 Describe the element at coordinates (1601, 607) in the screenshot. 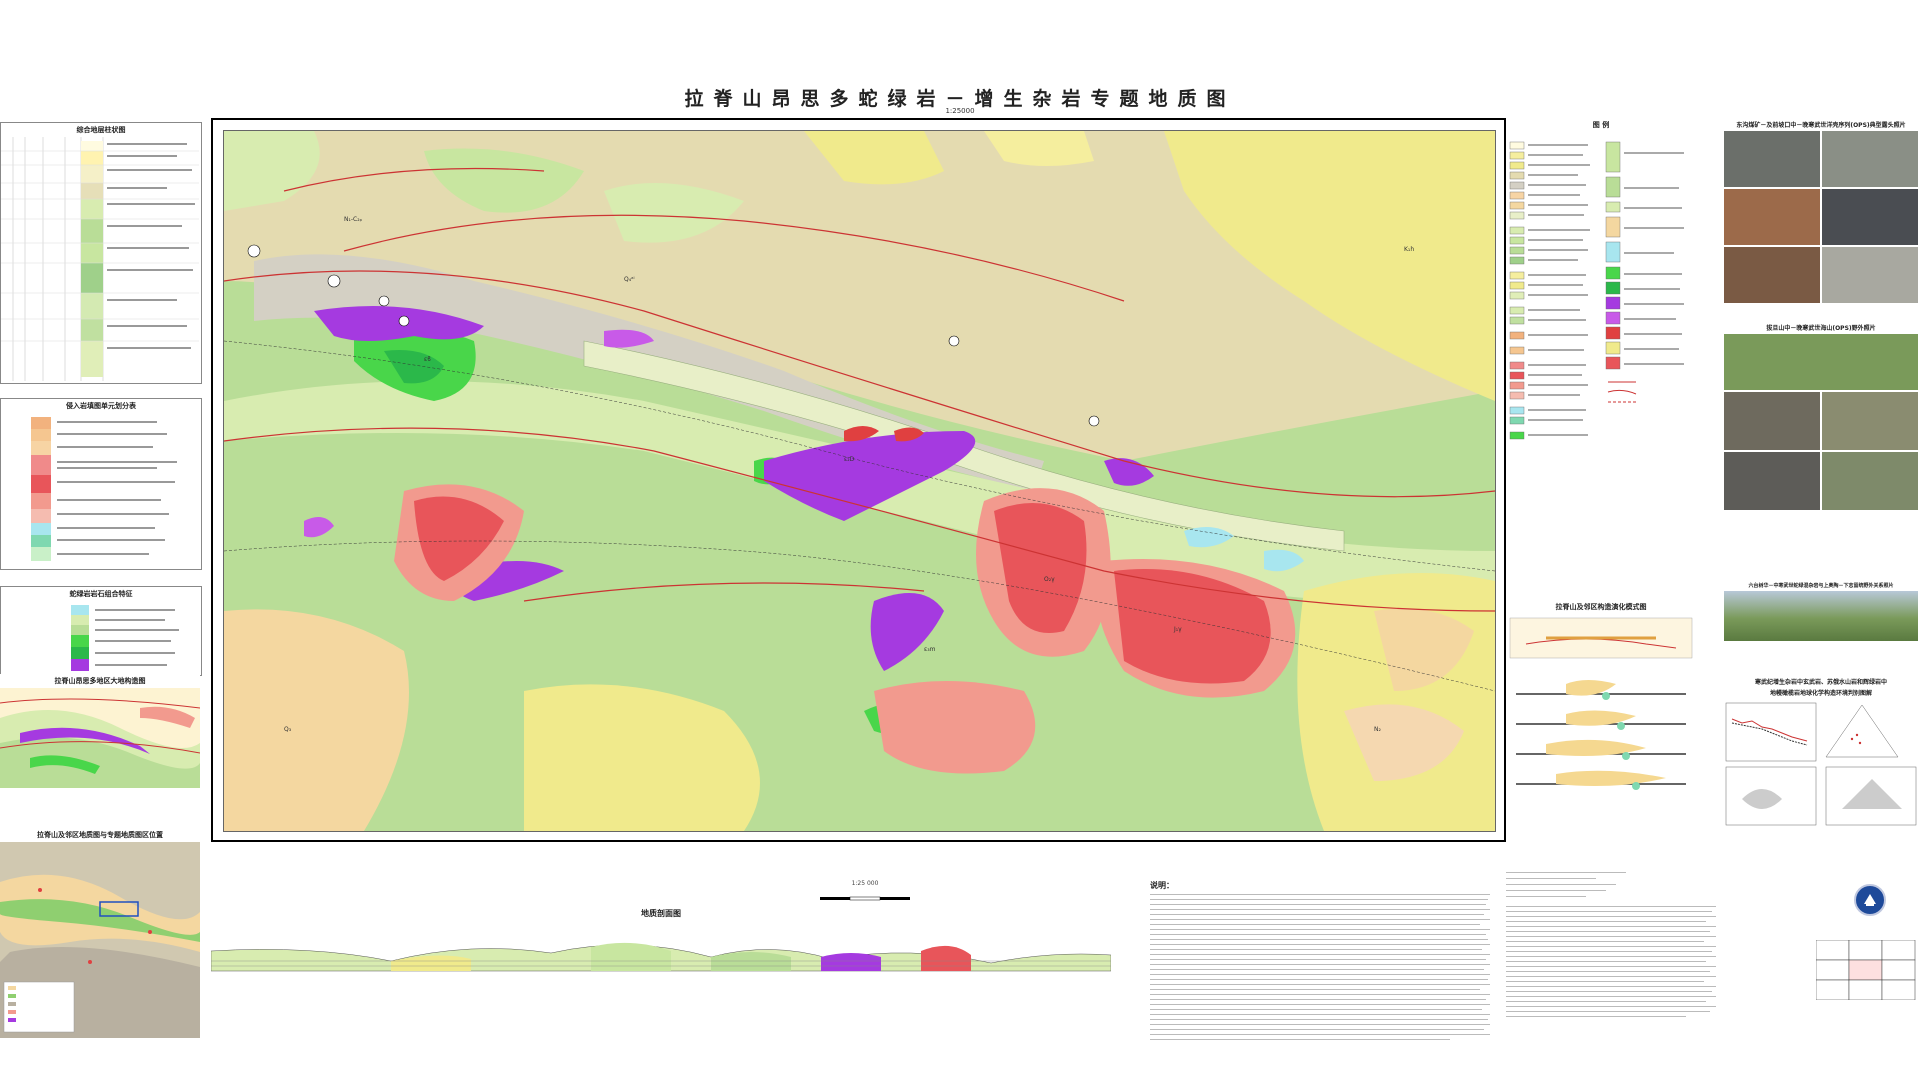

I see `evolution-title: 拉脊山及邻区构造演化模式图` at that location.